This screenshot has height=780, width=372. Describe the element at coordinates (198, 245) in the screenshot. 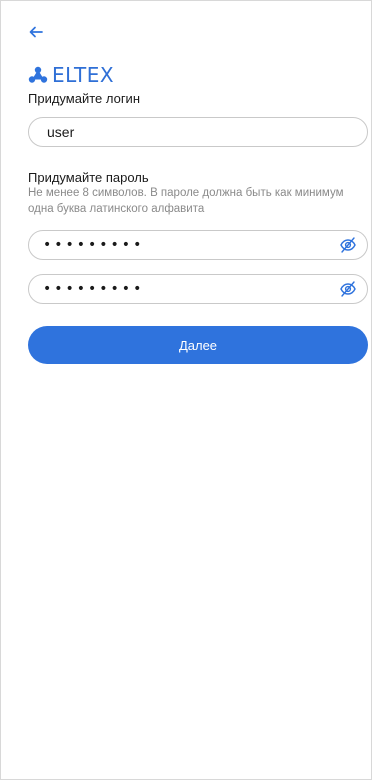

I see `password-field: •••••••••` at that location.